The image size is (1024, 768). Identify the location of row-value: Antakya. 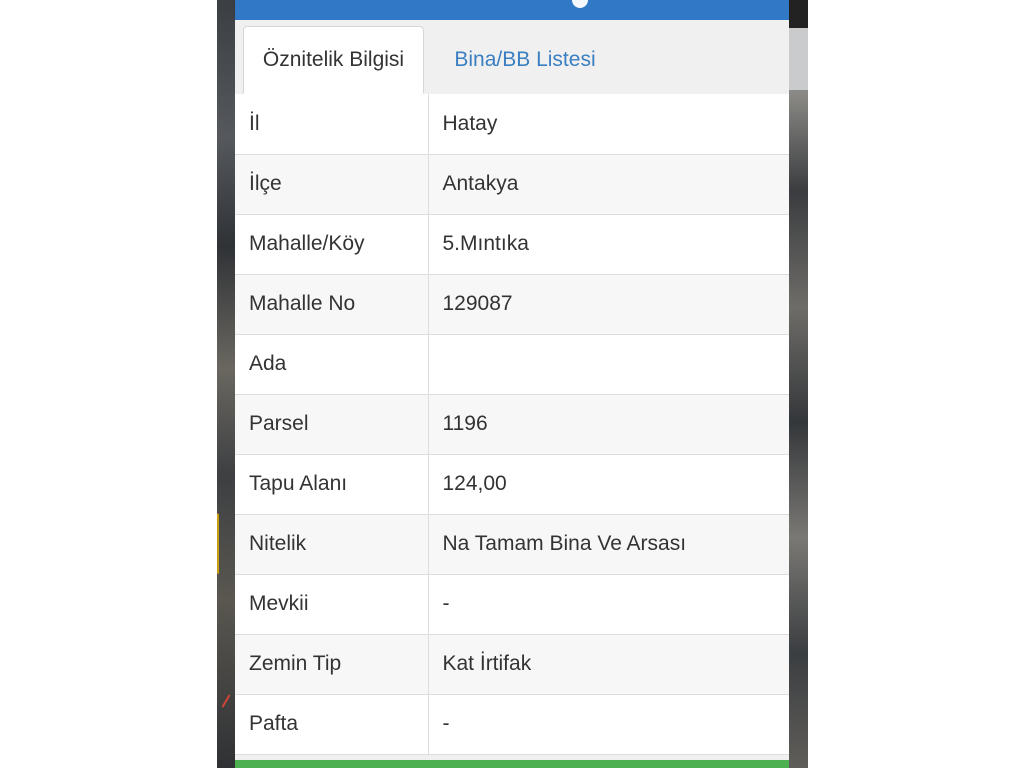
(608, 184).